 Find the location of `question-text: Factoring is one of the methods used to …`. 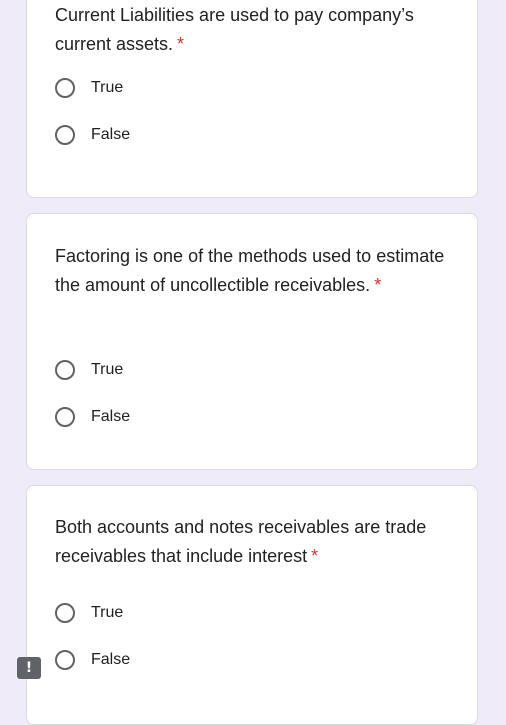

question-text: Factoring is one of the methods used to … is located at coordinates (250, 270).